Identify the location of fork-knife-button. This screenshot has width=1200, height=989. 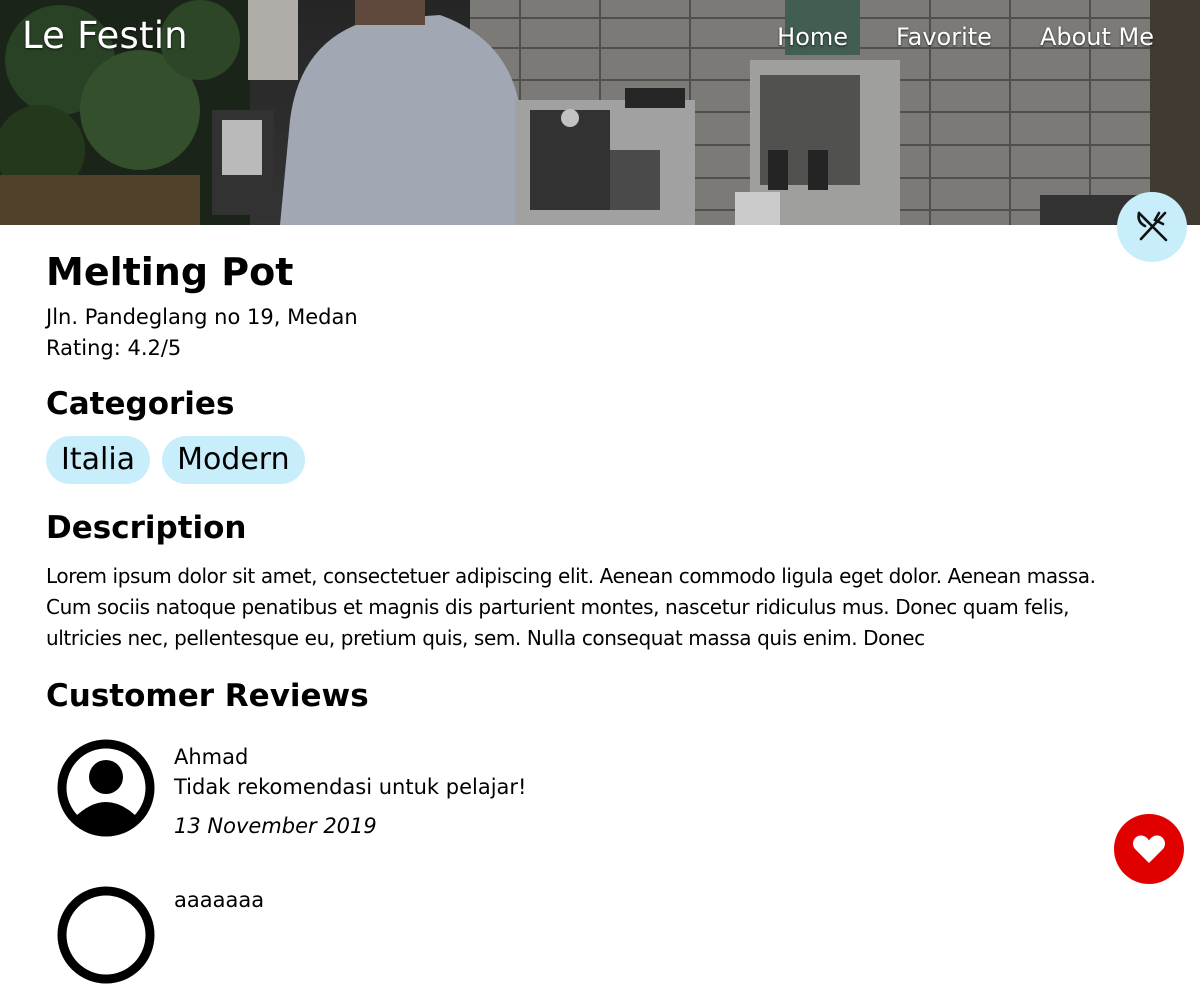
(1152, 227).